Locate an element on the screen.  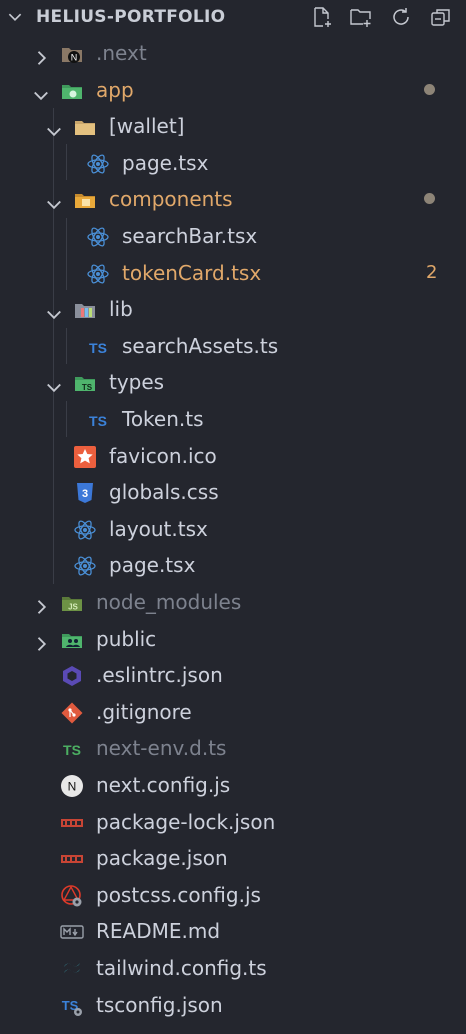
new-folder-button is located at coordinates (361, 17).